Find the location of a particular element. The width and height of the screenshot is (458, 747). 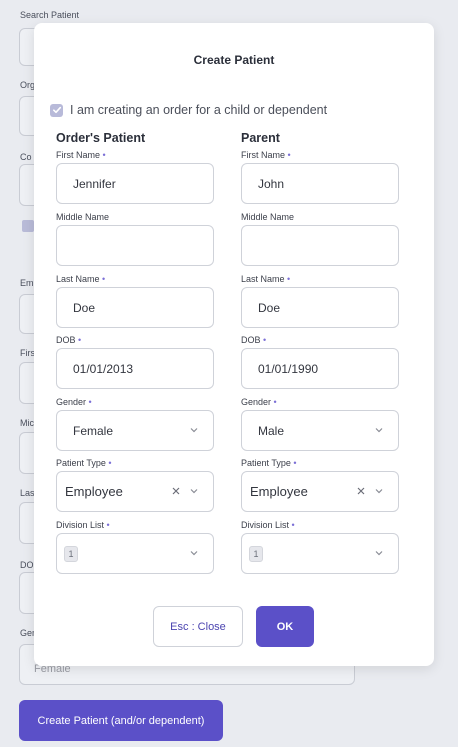

parent-type-label: Patient Type • is located at coordinates (269, 463).